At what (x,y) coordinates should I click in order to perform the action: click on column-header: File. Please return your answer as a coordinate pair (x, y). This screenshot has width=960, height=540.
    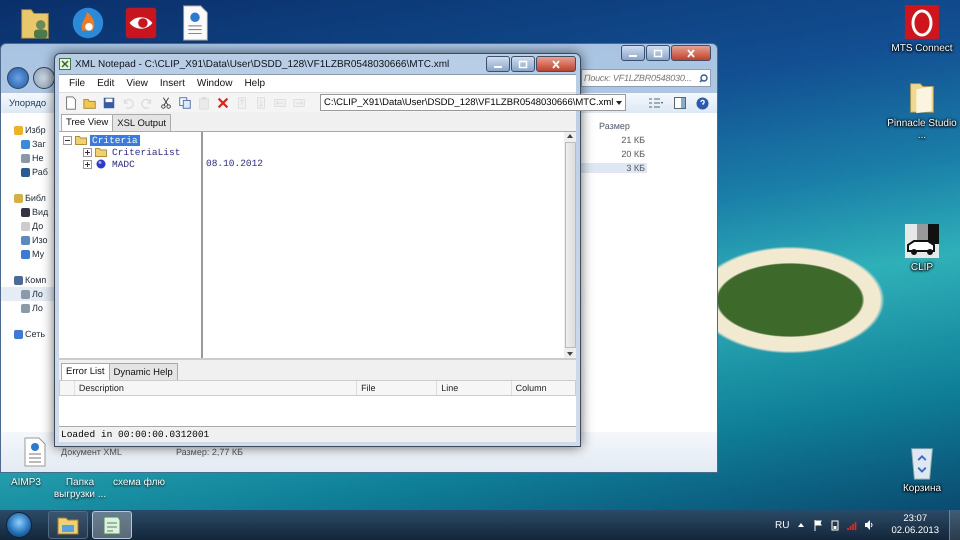
    Looking at the image, I should click on (396, 388).